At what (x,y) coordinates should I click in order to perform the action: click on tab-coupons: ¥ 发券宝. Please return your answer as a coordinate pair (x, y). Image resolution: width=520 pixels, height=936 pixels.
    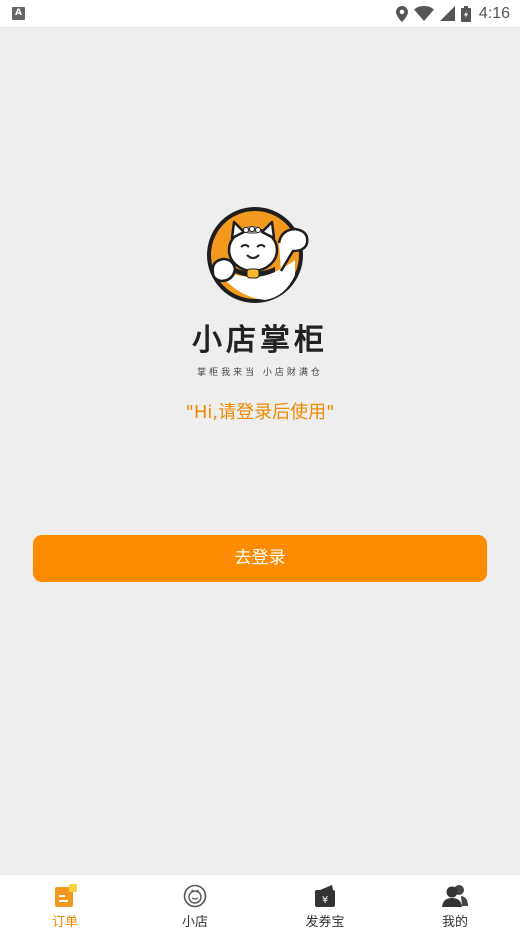
    Looking at the image, I should click on (325, 905).